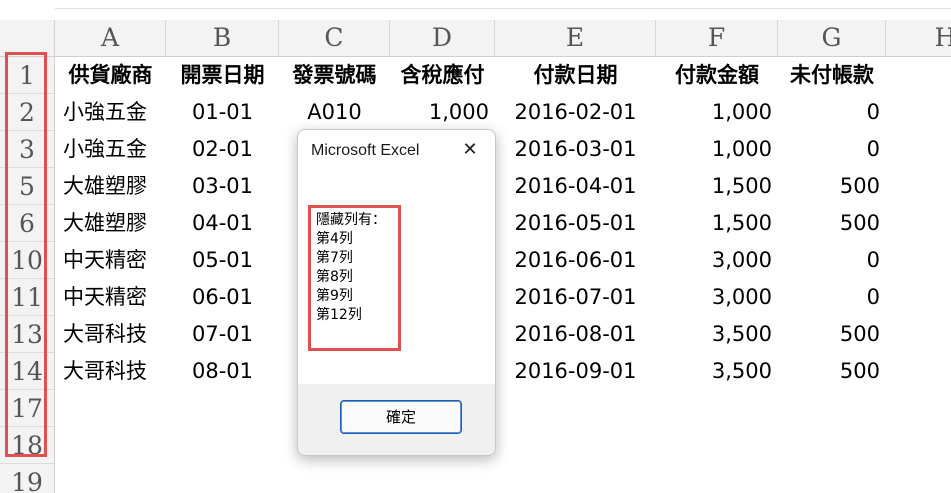 This screenshot has height=493, width=951. Describe the element at coordinates (717, 38) in the screenshot. I see `column-header-f: F` at that location.